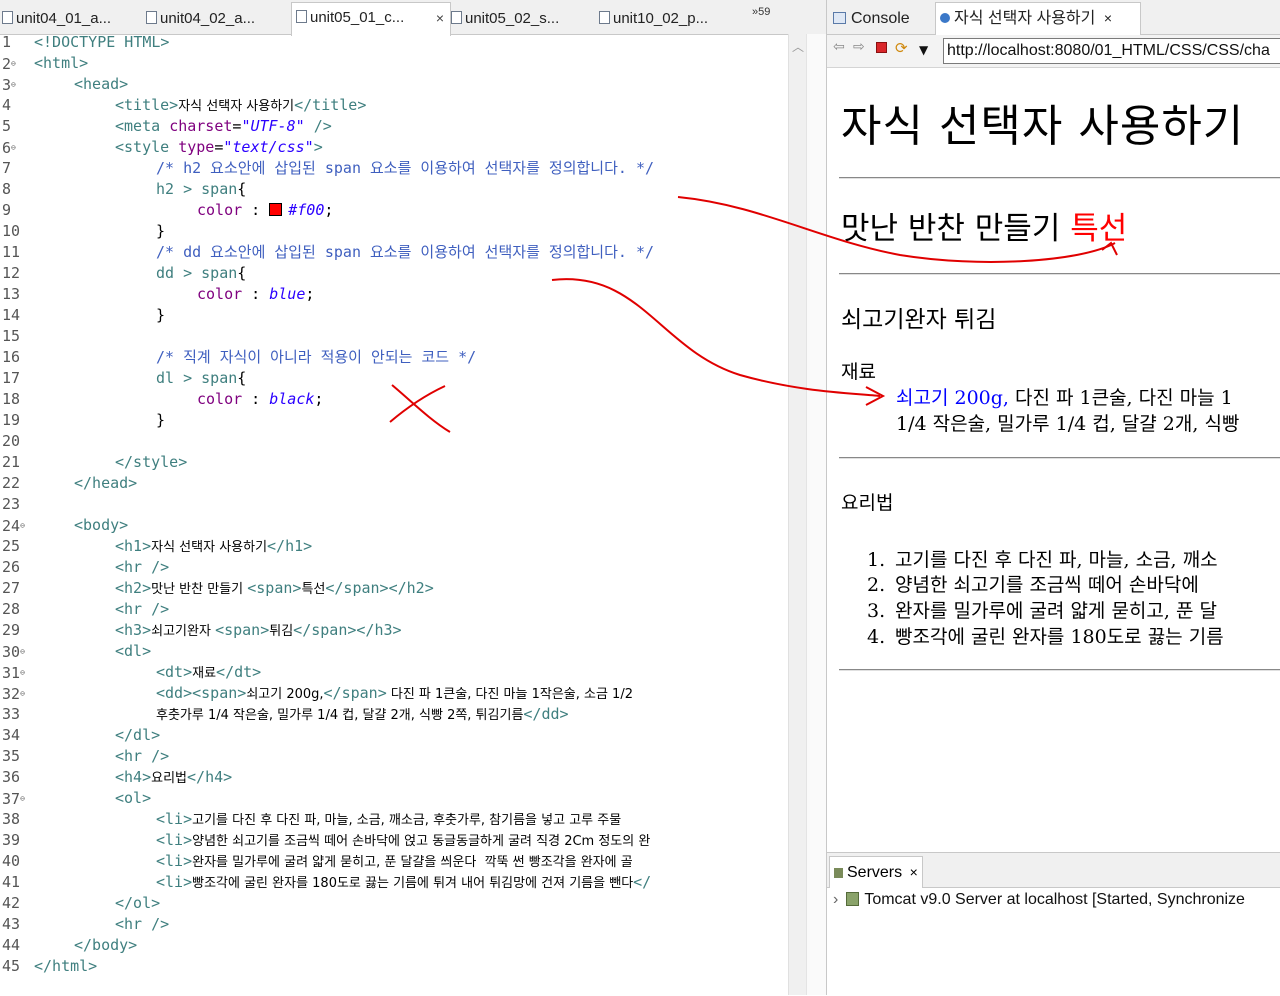 The height and width of the screenshot is (996, 1280). What do you see at coordinates (138, 903) in the screenshot?
I see `code-line: </ol>` at bounding box center [138, 903].